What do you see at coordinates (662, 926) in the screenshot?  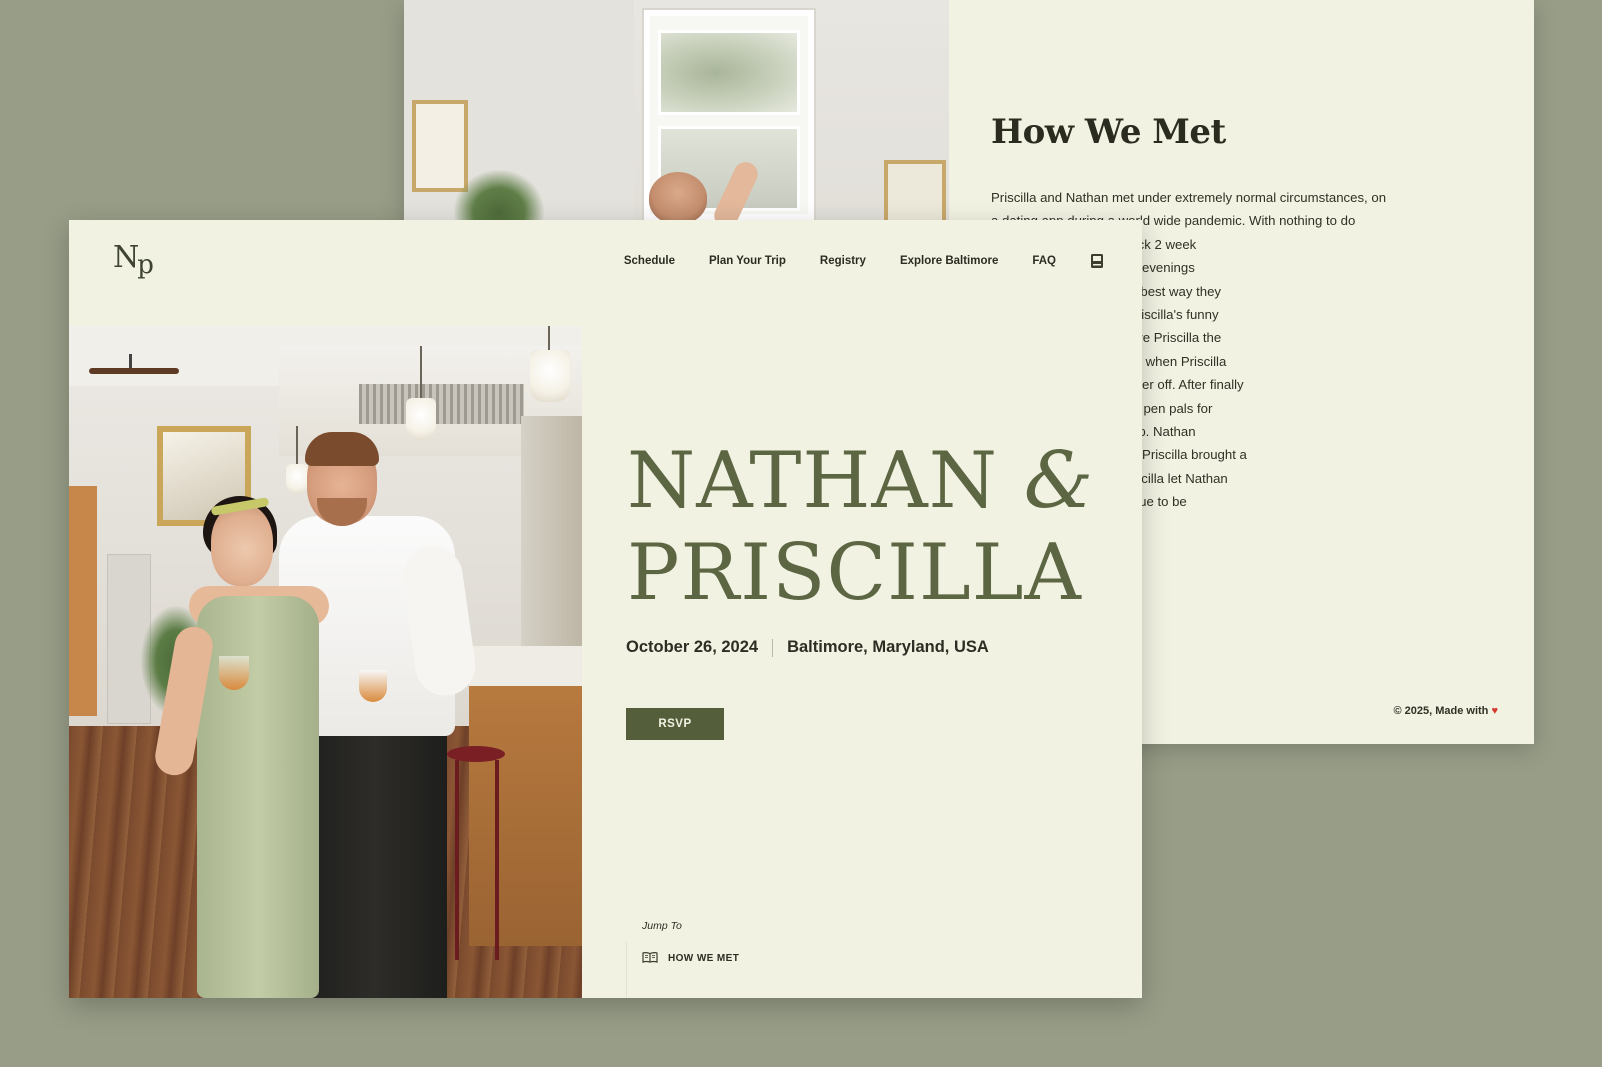 I see `jump-to-label: Jump To` at bounding box center [662, 926].